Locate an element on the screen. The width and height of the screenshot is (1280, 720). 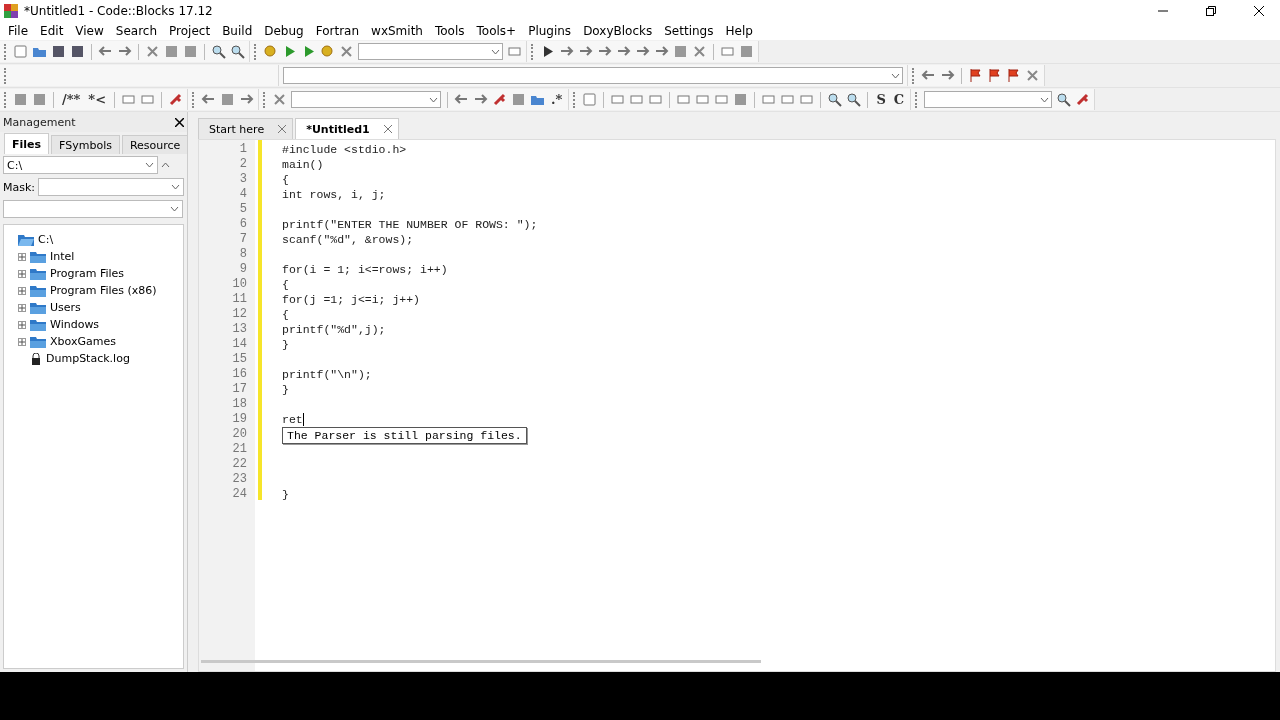
bookmark-flag-icon is located at coordinates (975, 75).